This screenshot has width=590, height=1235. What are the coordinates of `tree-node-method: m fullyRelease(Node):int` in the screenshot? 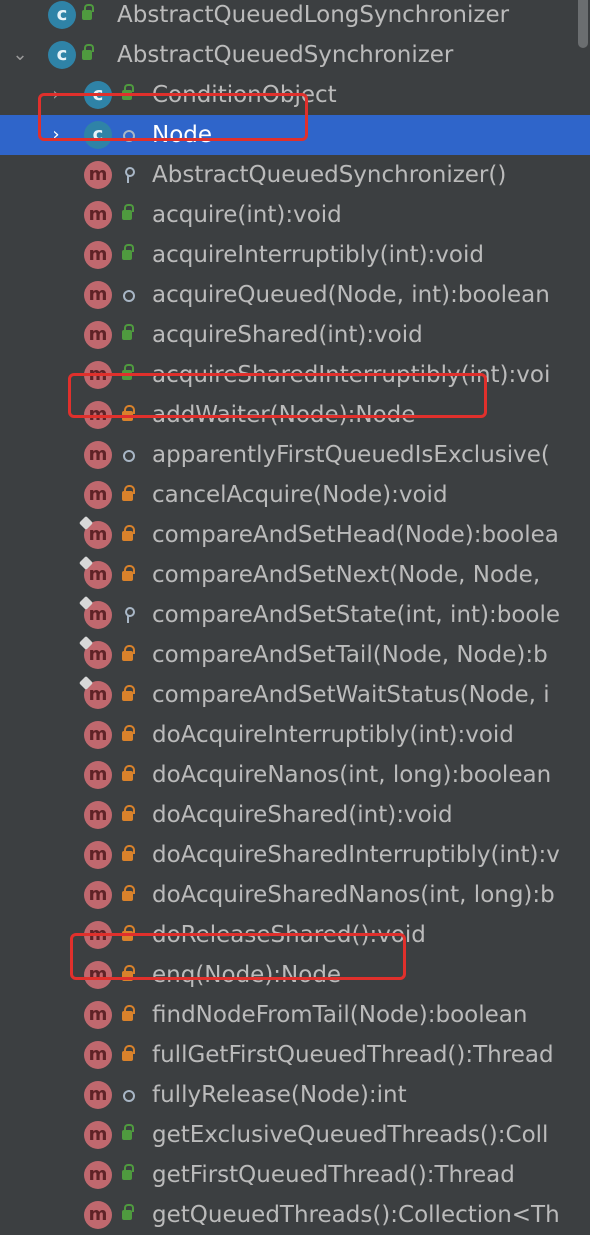 It's located at (295, 1095).